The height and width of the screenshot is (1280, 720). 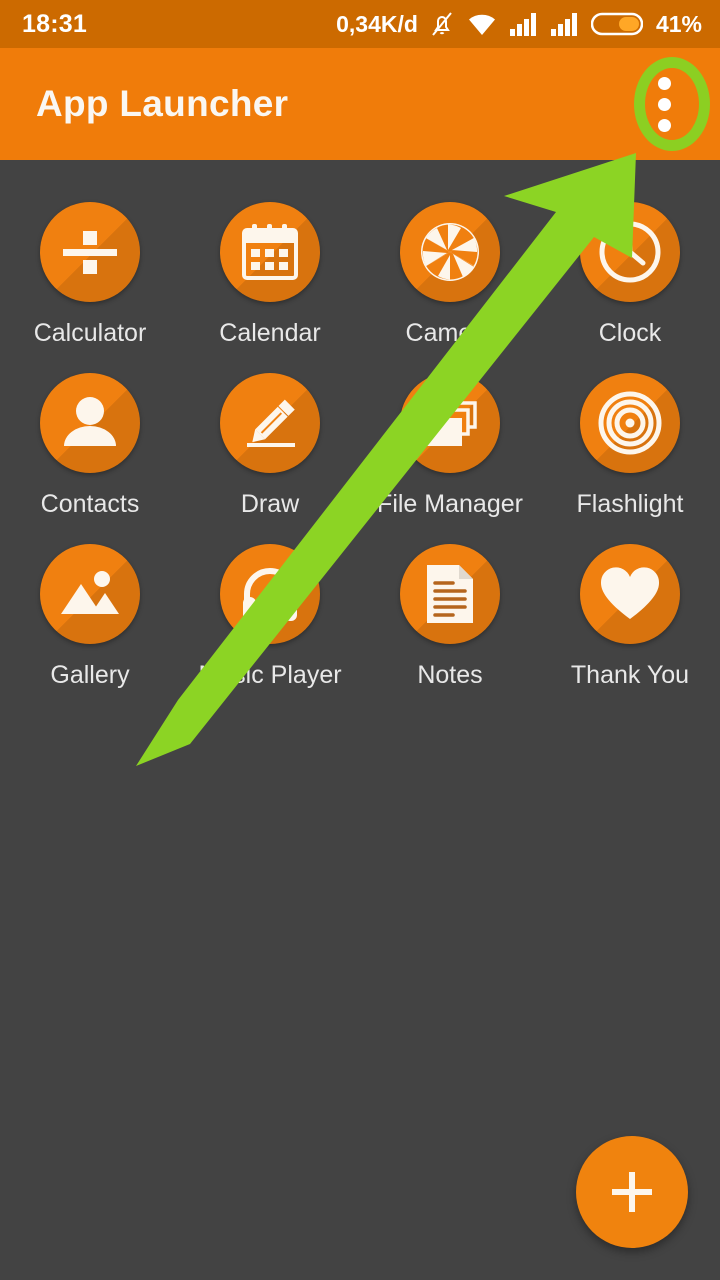 What do you see at coordinates (450, 252) in the screenshot?
I see `aperture-icon` at bounding box center [450, 252].